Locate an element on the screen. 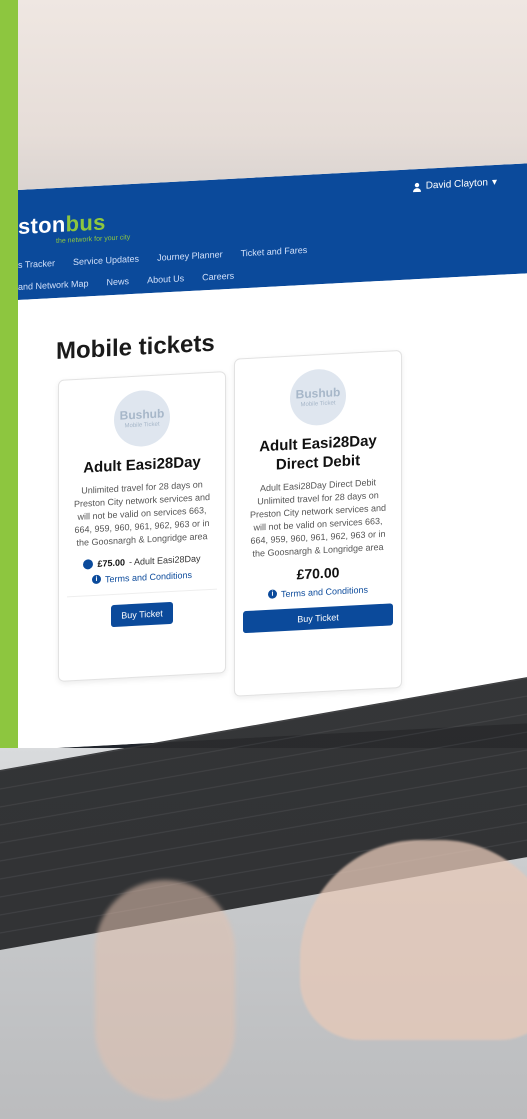  ticket-name: Adult Easi28Day Direct Debit is located at coordinates (318, 453).